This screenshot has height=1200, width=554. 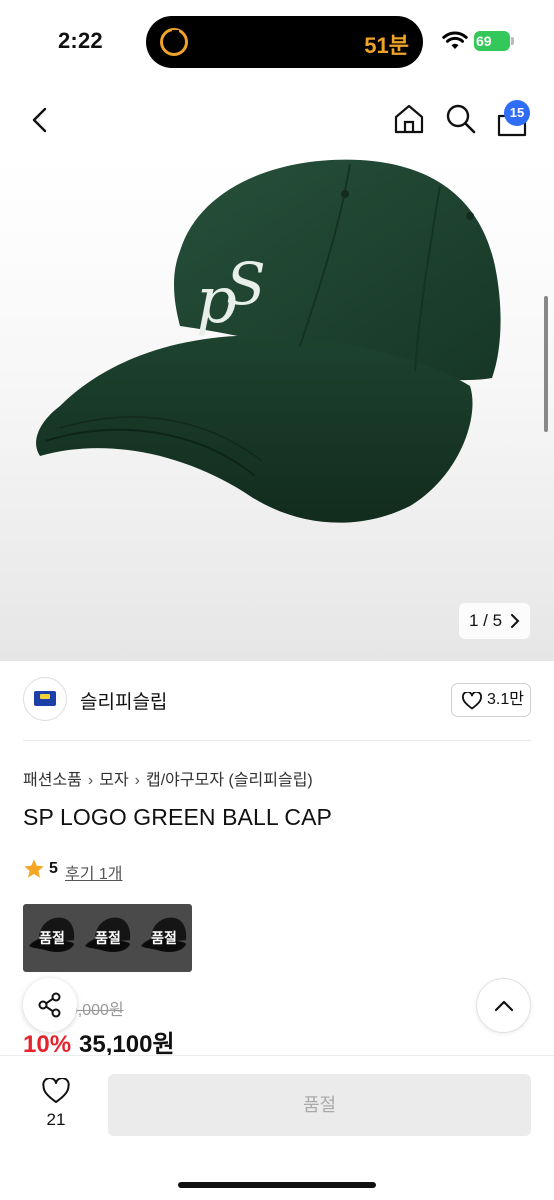 What do you see at coordinates (229, 780) in the screenshot?
I see `breadcrumb-item: 캡/야구모자 (슬리피슬립)` at bounding box center [229, 780].